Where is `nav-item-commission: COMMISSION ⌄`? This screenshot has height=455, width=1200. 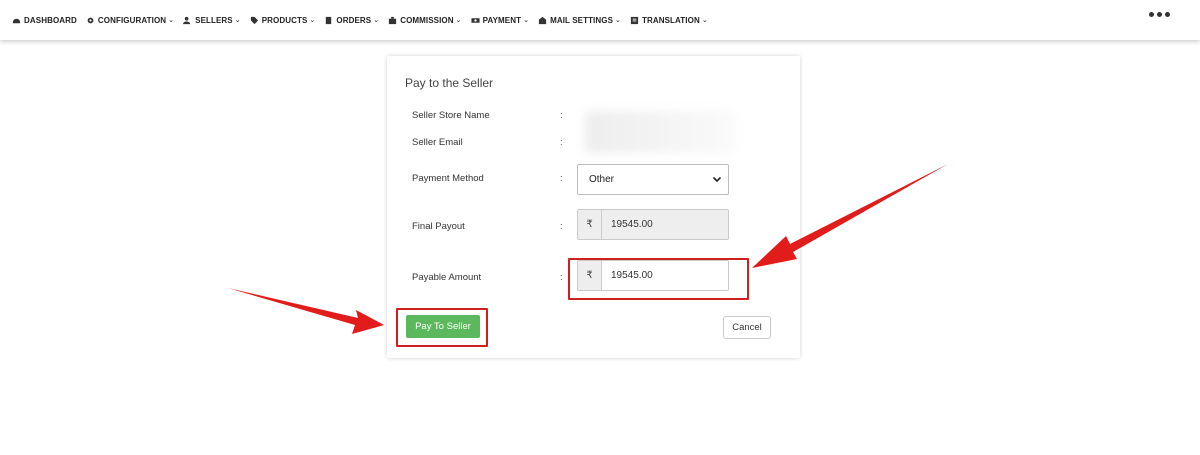
nav-item-commission: COMMISSION ⌄ is located at coordinates (425, 20).